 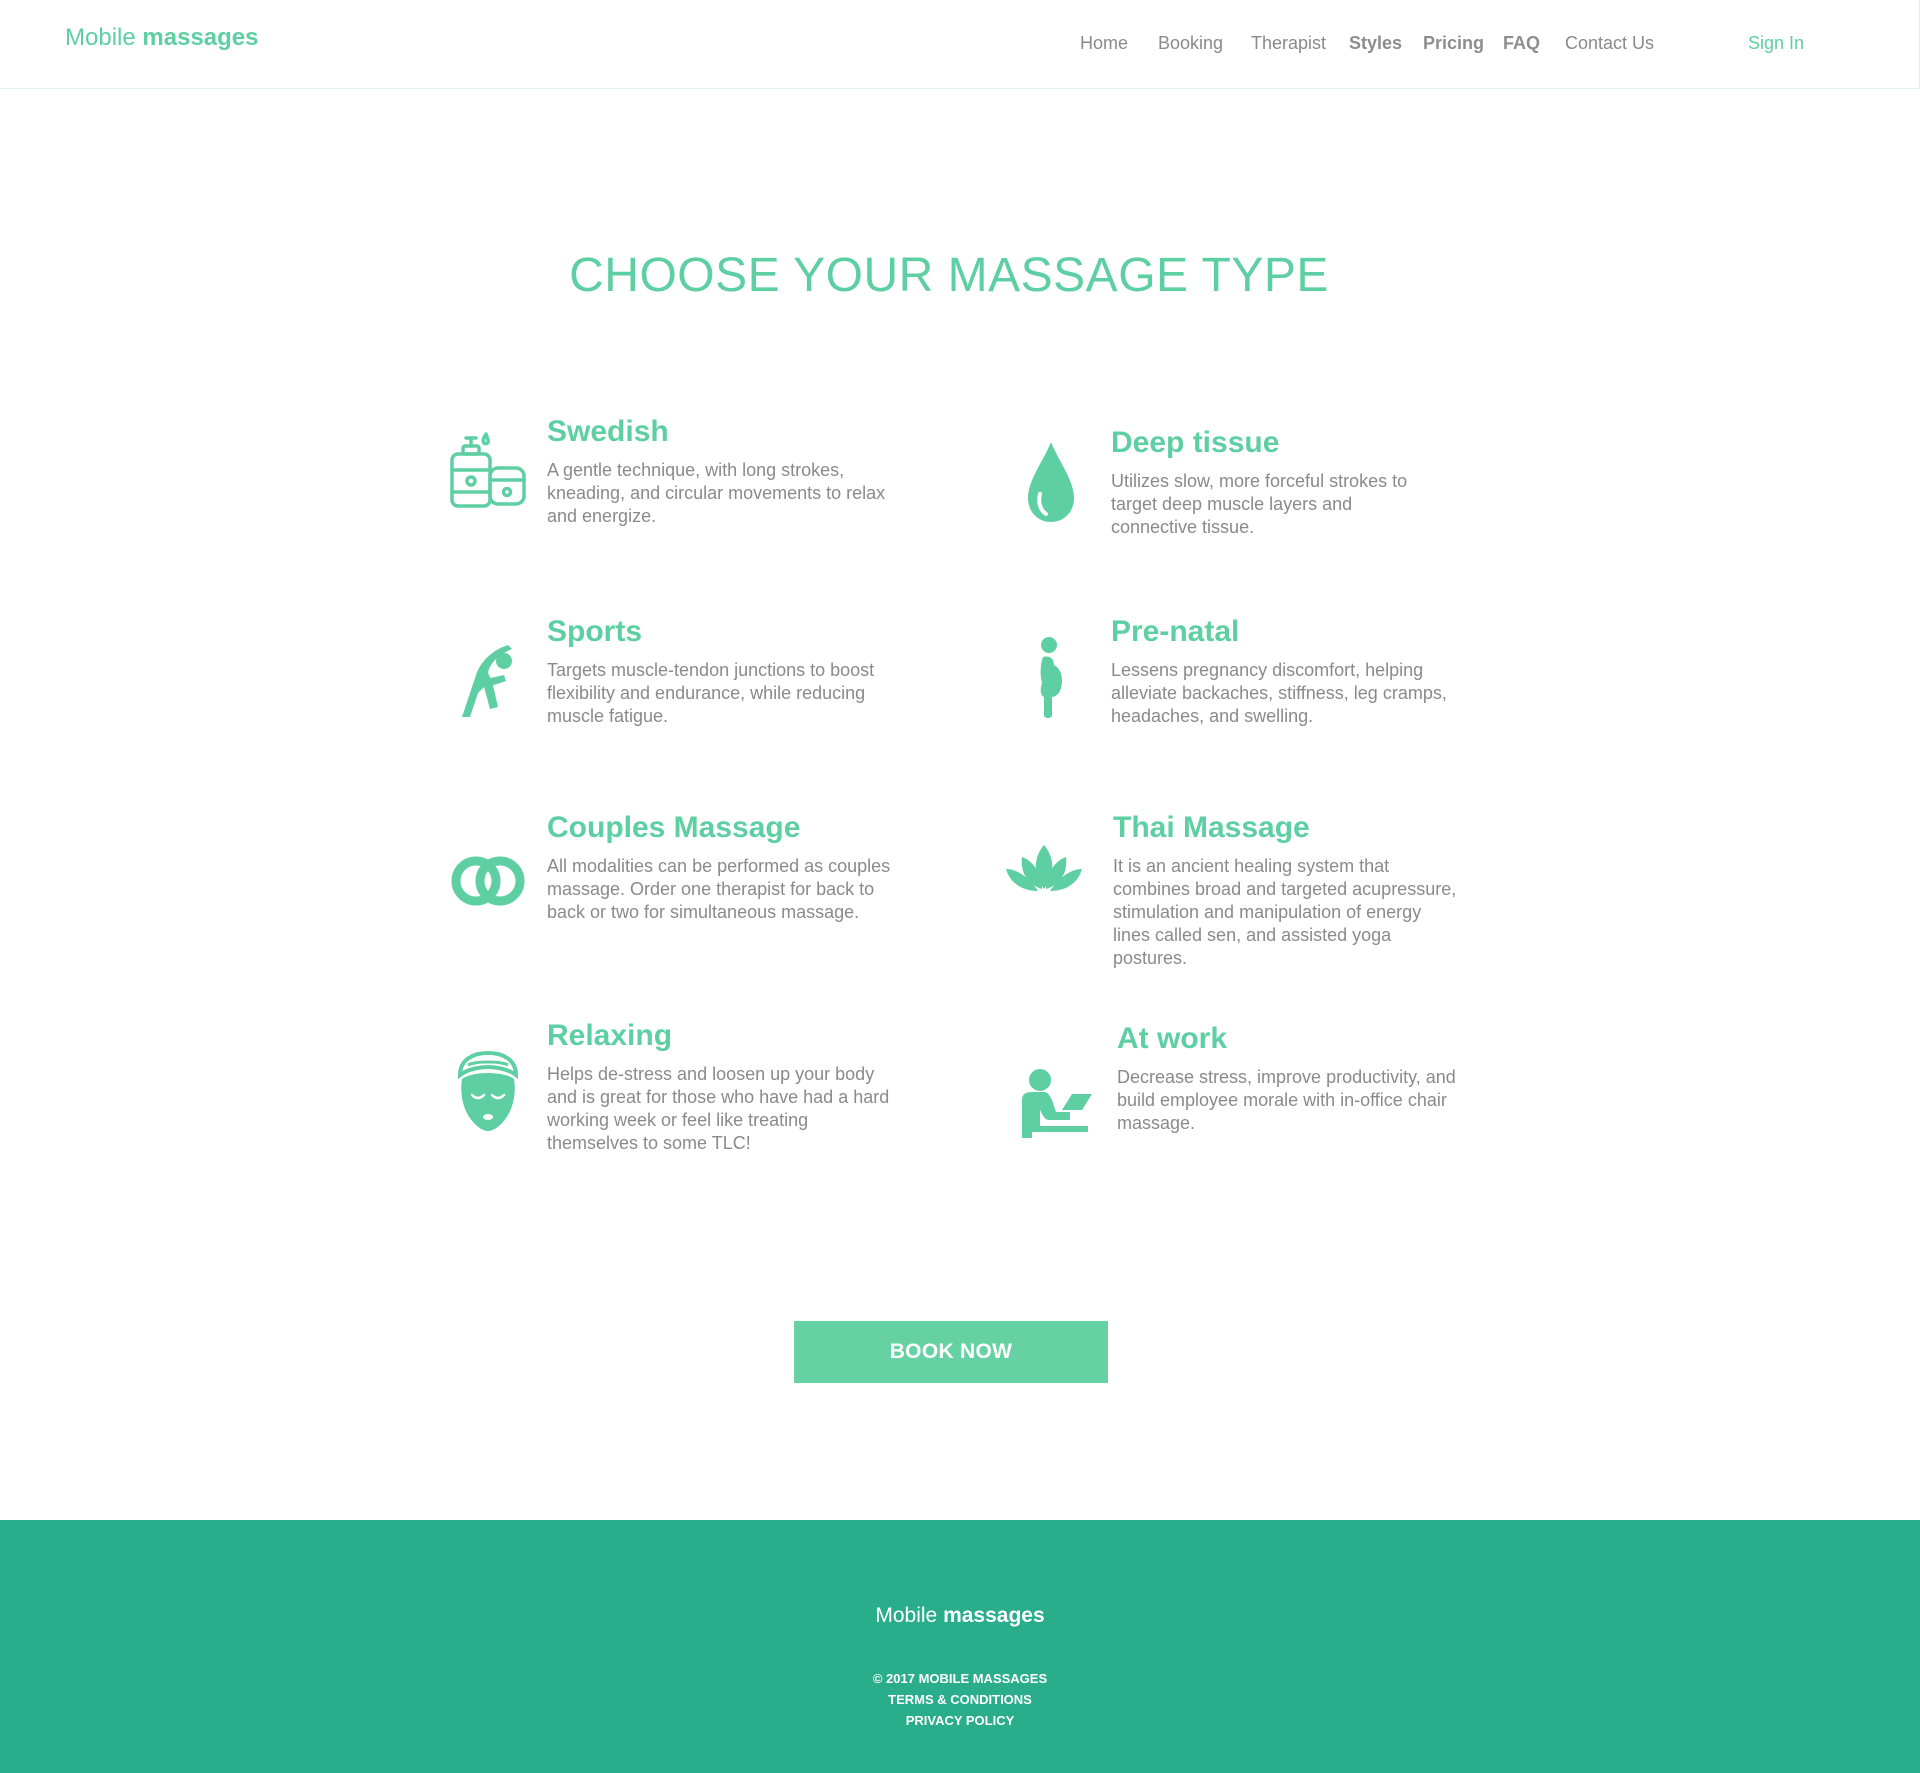 I want to click on terms-conditions-link: TERMS & CONDITIONS, so click(x=960, y=1699).